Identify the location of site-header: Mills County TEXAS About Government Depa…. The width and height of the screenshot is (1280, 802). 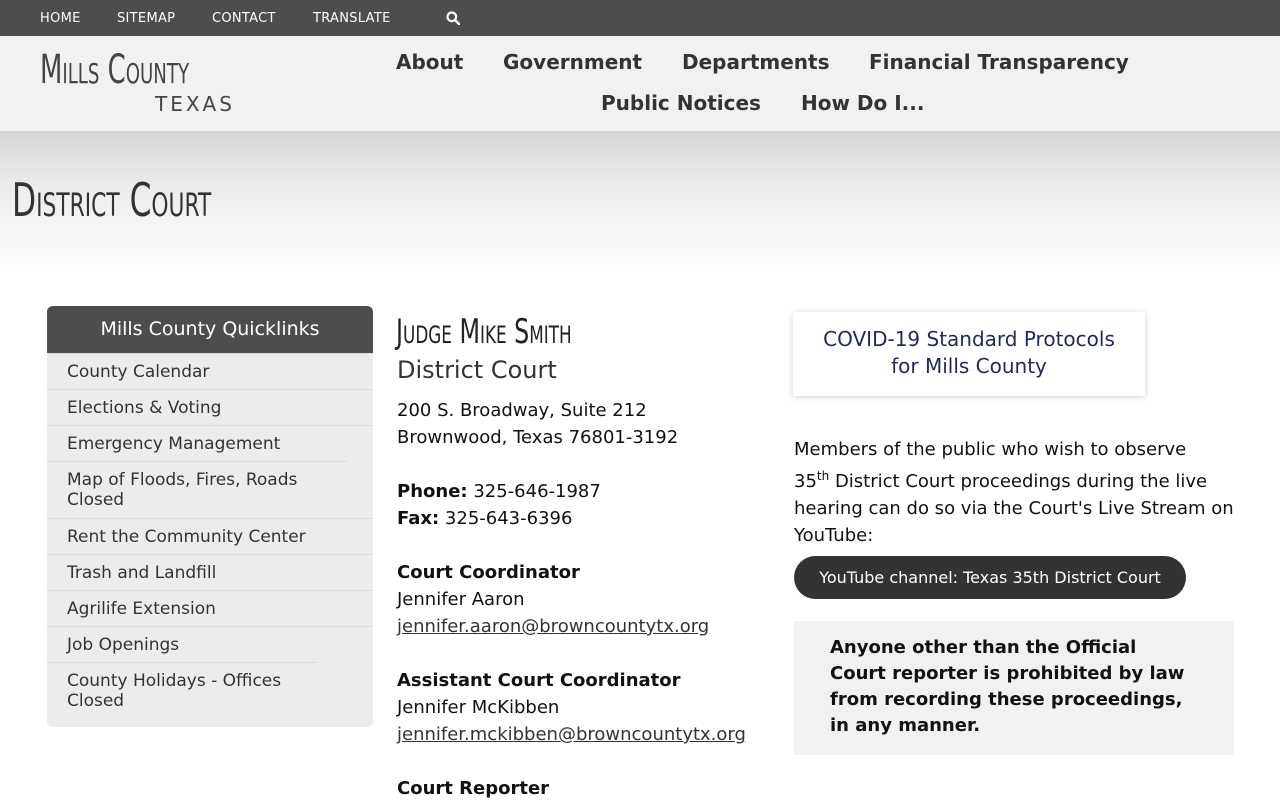
(640, 83).